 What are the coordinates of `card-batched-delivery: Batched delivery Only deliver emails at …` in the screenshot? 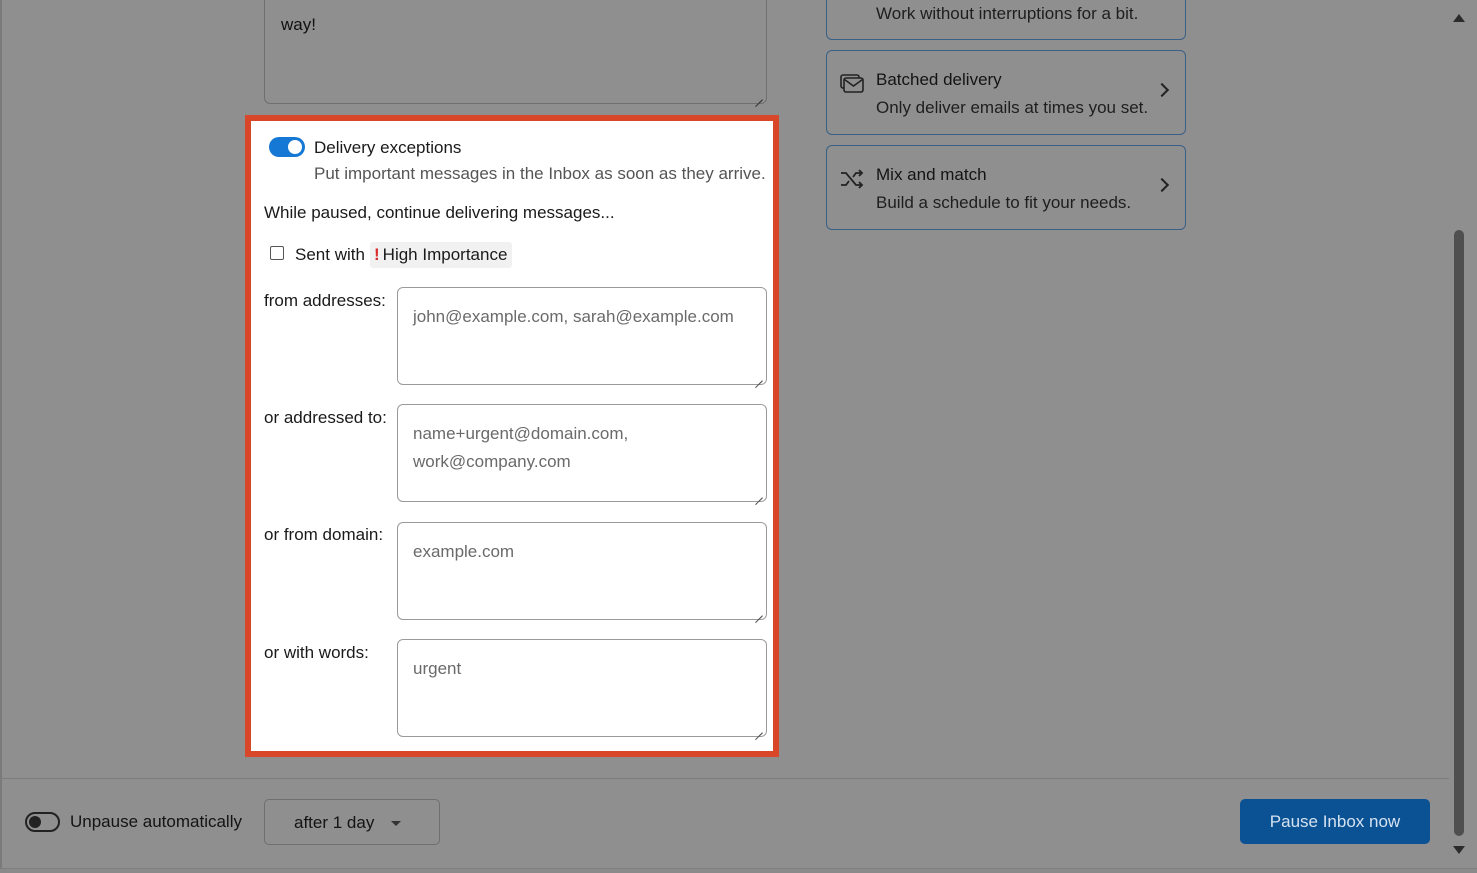 It's located at (1006, 92).